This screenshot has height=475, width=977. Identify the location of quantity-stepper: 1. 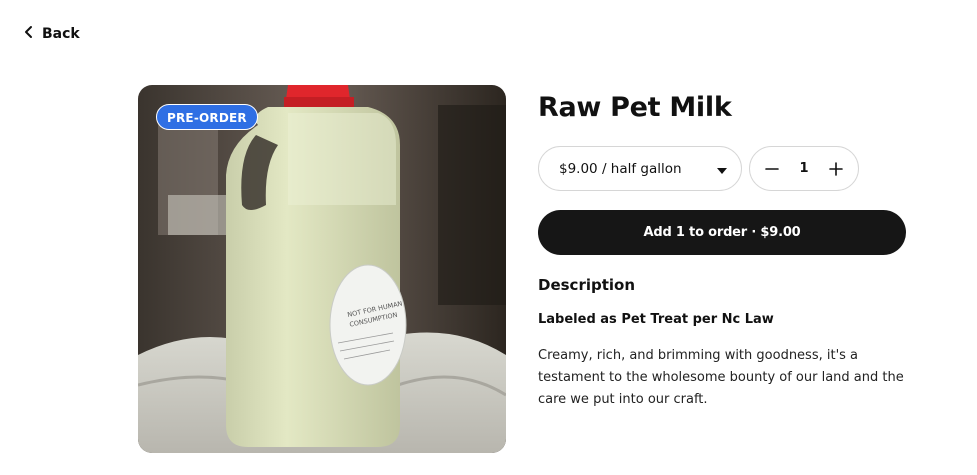
(804, 168).